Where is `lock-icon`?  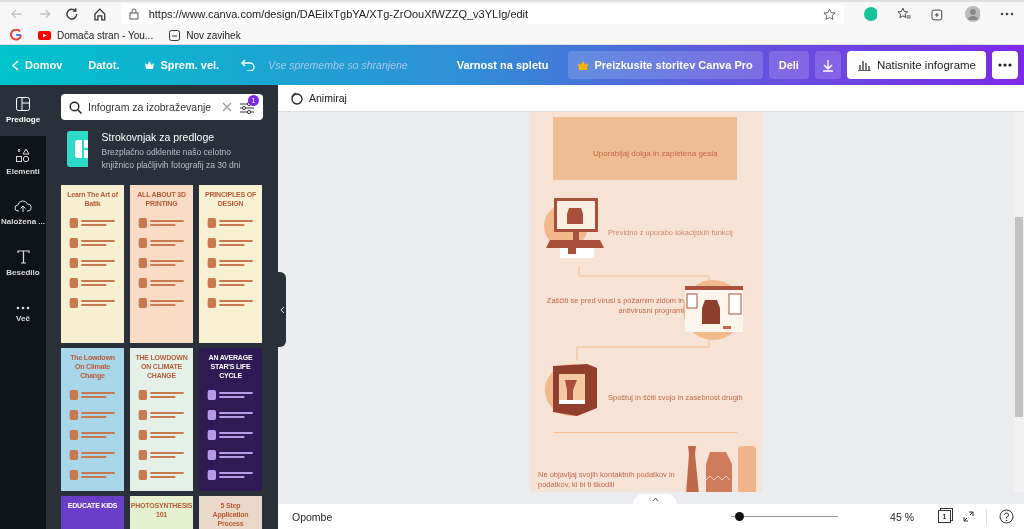 lock-icon is located at coordinates (133, 14).